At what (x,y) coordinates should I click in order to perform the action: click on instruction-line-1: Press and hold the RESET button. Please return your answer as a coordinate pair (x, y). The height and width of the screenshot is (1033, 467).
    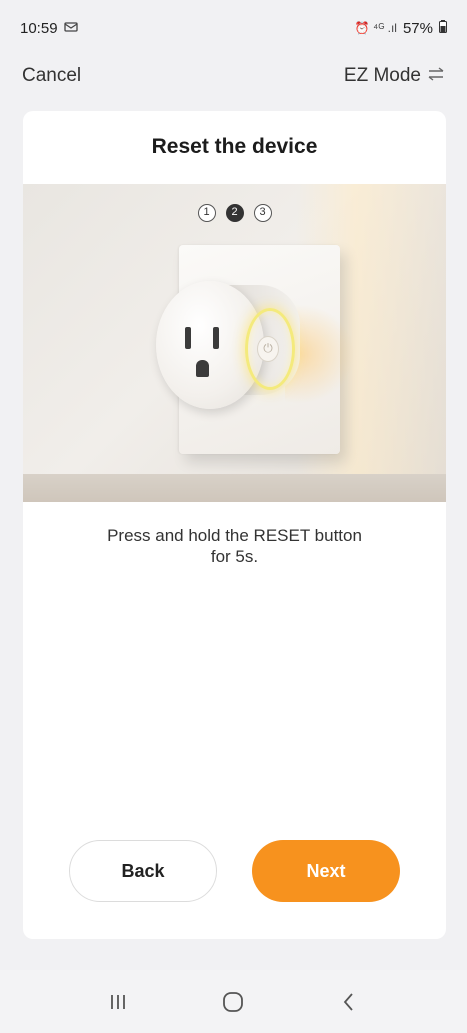
    Looking at the image, I should click on (234, 535).